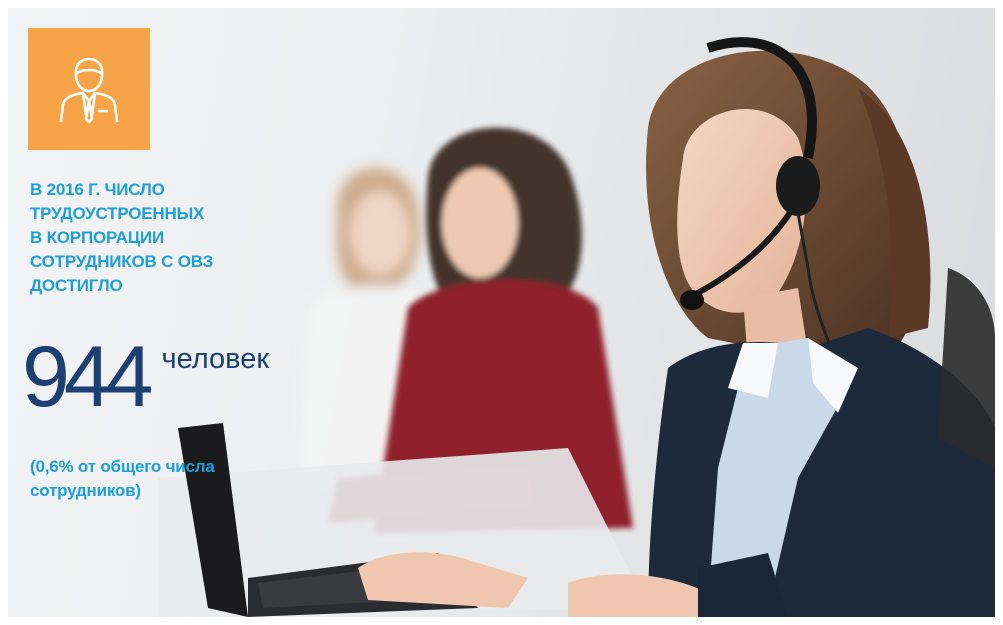 The image size is (1003, 625). Describe the element at coordinates (87, 377) in the screenshot. I see `statistic-value: 944` at that location.